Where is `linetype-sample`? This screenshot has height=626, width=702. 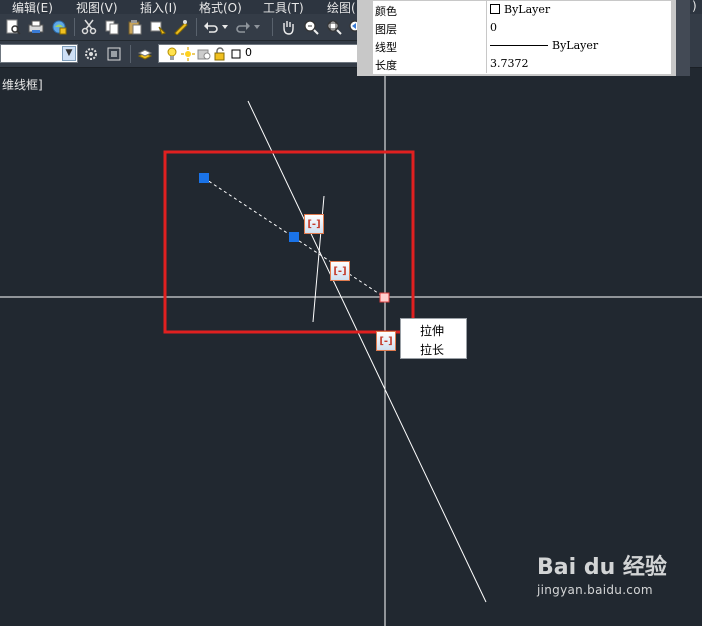
linetype-sample is located at coordinates (519, 45).